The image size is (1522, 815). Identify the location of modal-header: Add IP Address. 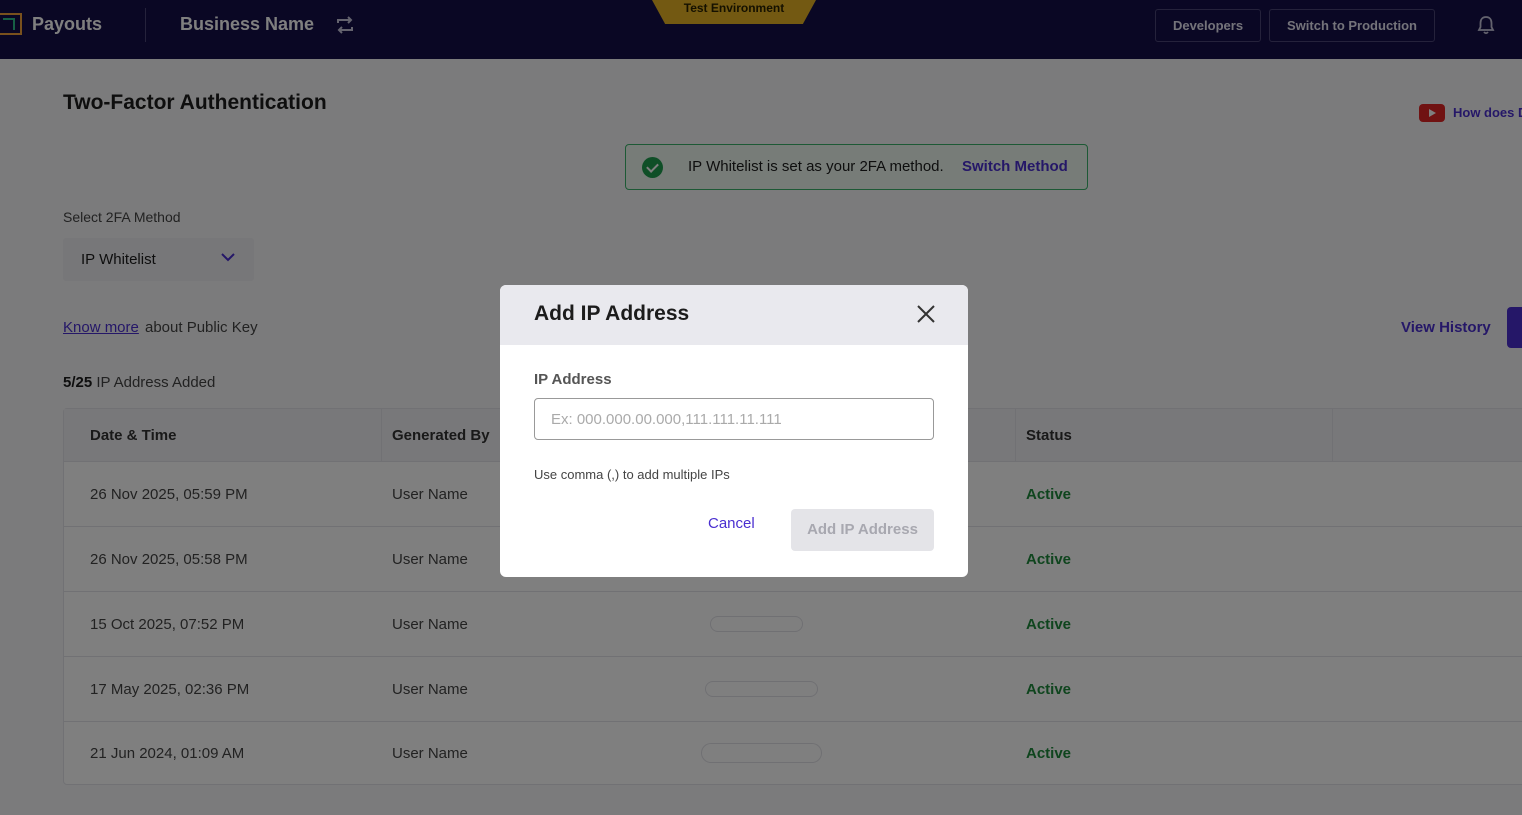
(734, 315).